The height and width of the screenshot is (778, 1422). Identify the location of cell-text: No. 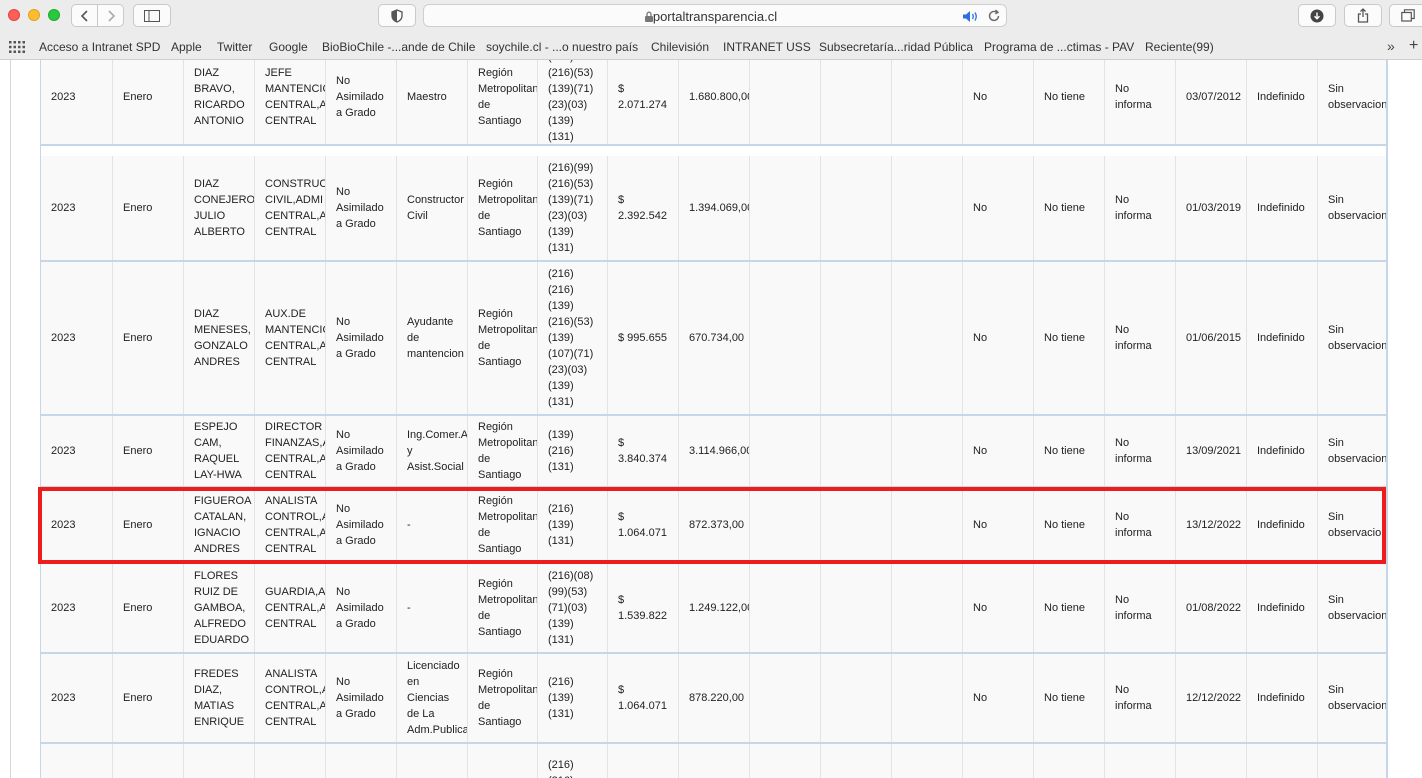
(980, 97).